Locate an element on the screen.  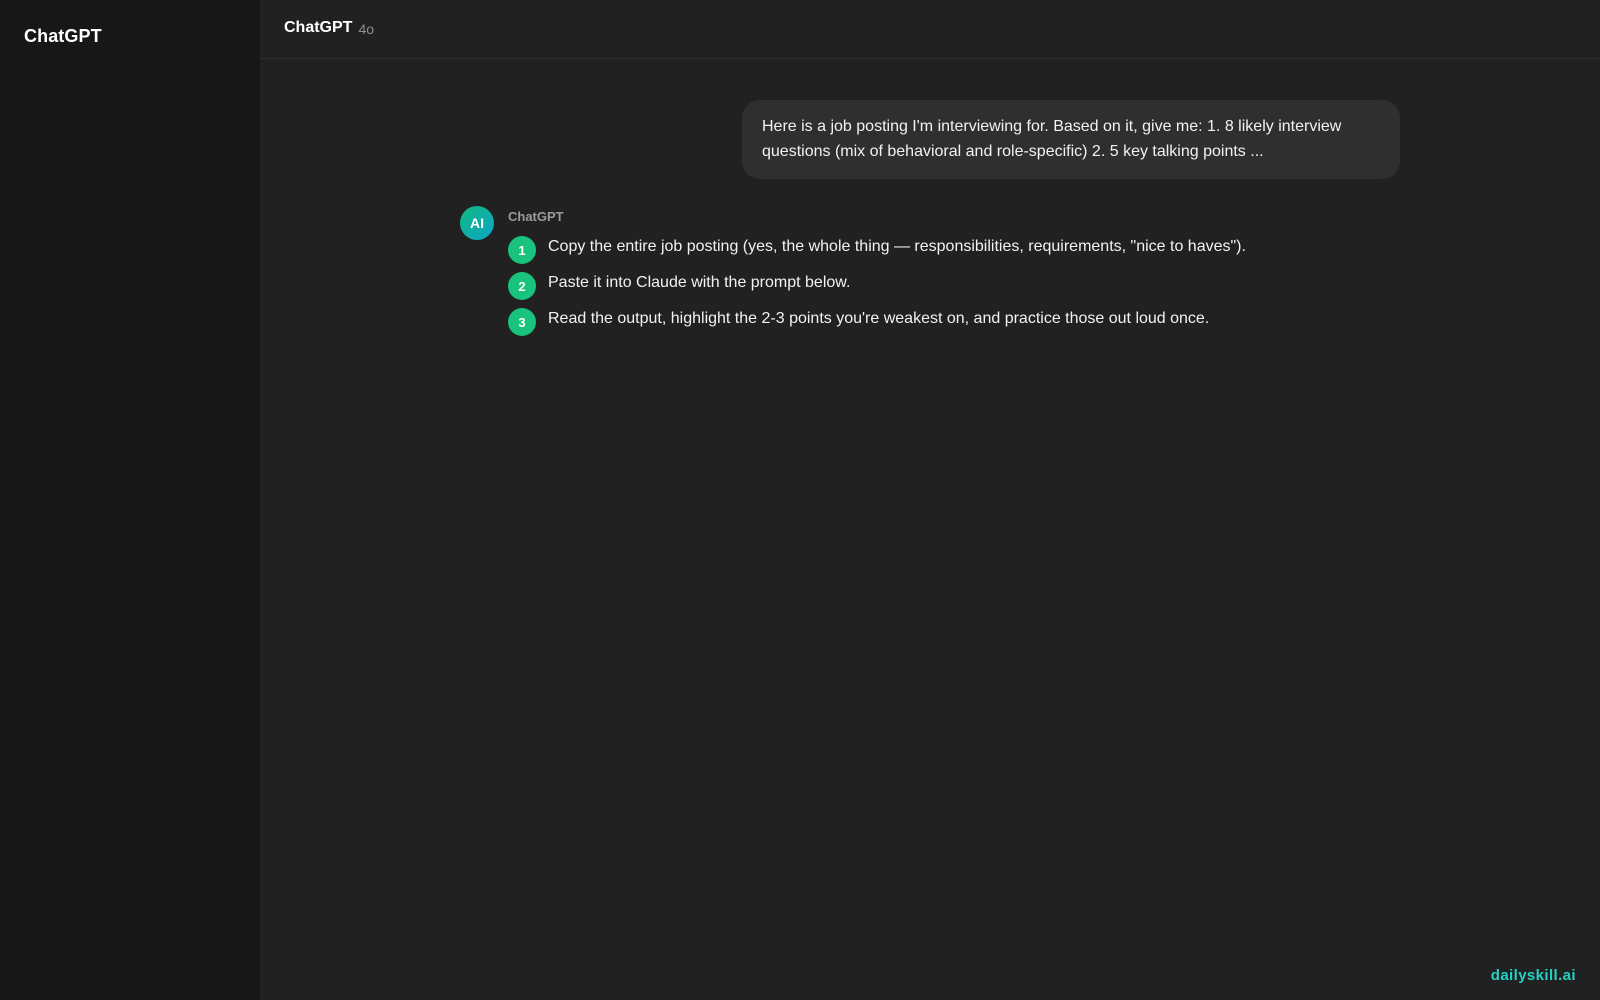
watermark: dailyskill.ai is located at coordinates (1533, 975).